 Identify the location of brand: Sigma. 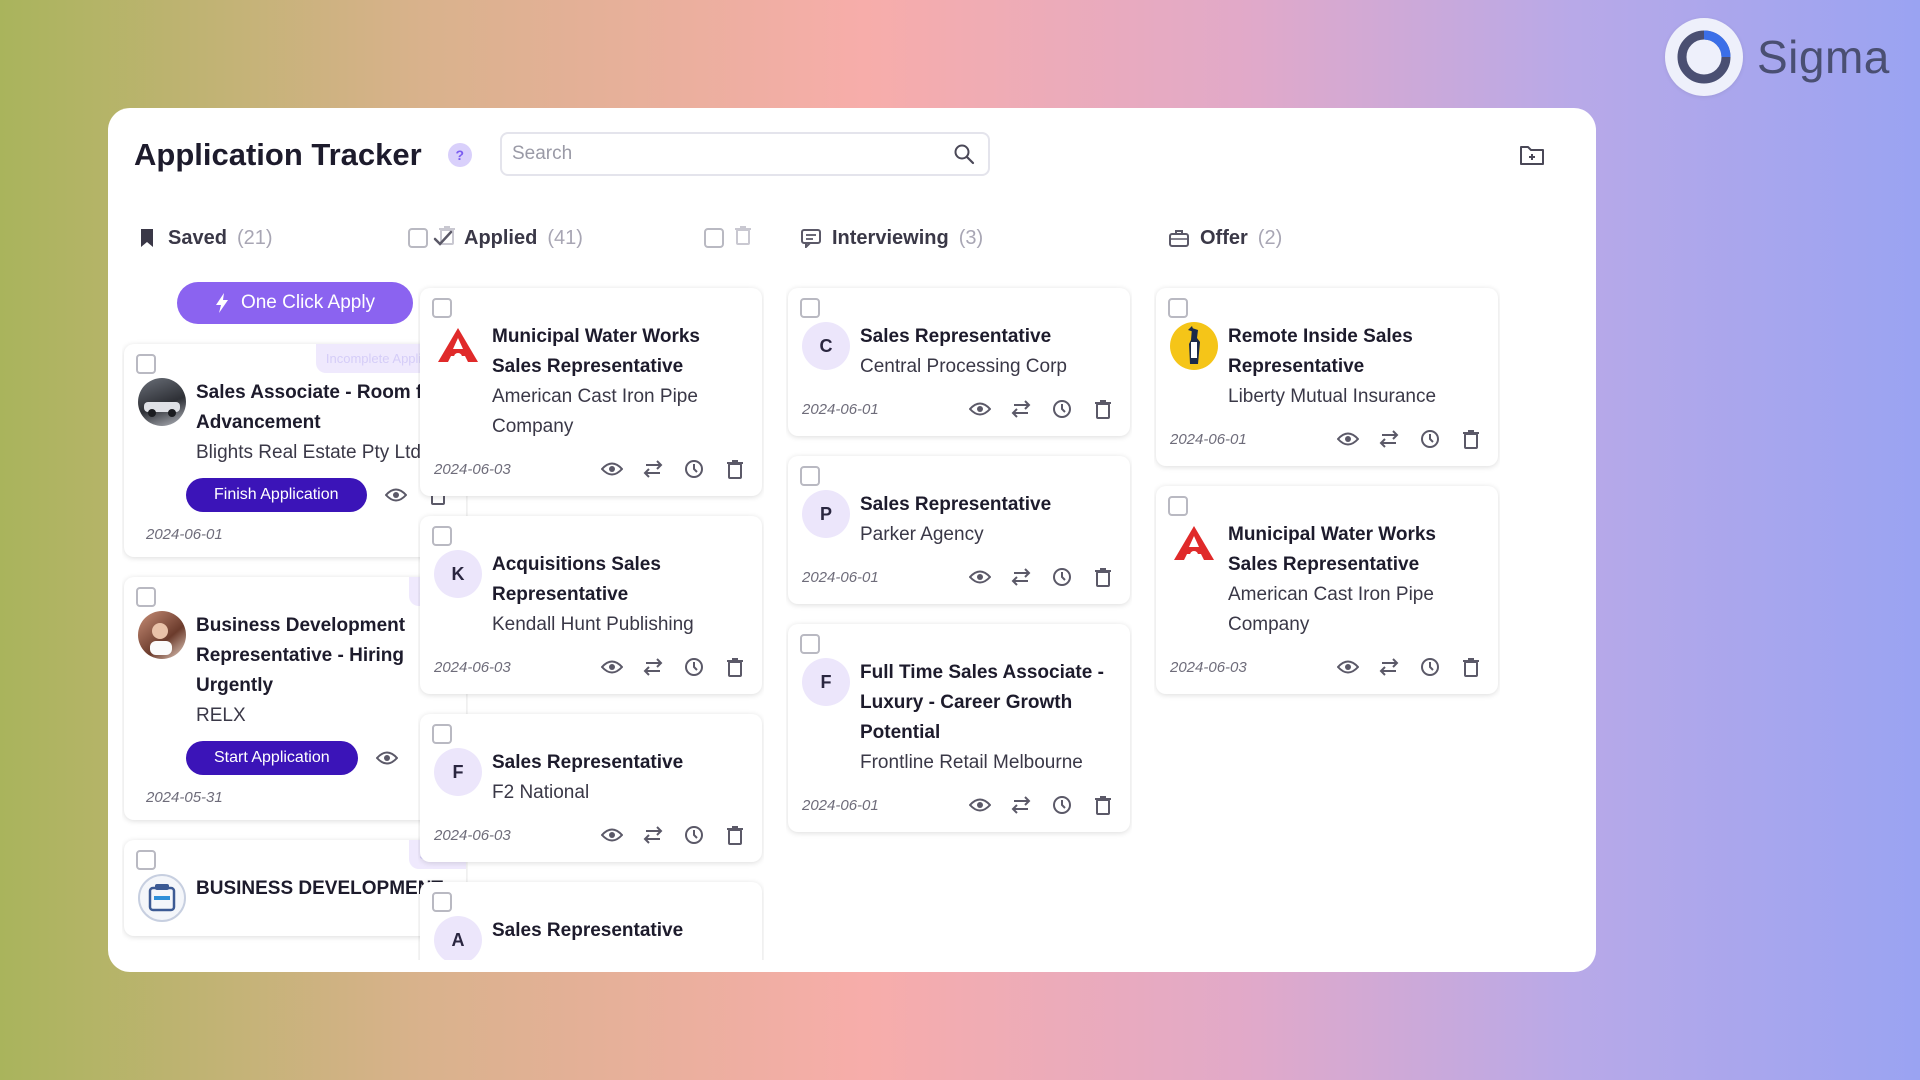
(1777, 57).